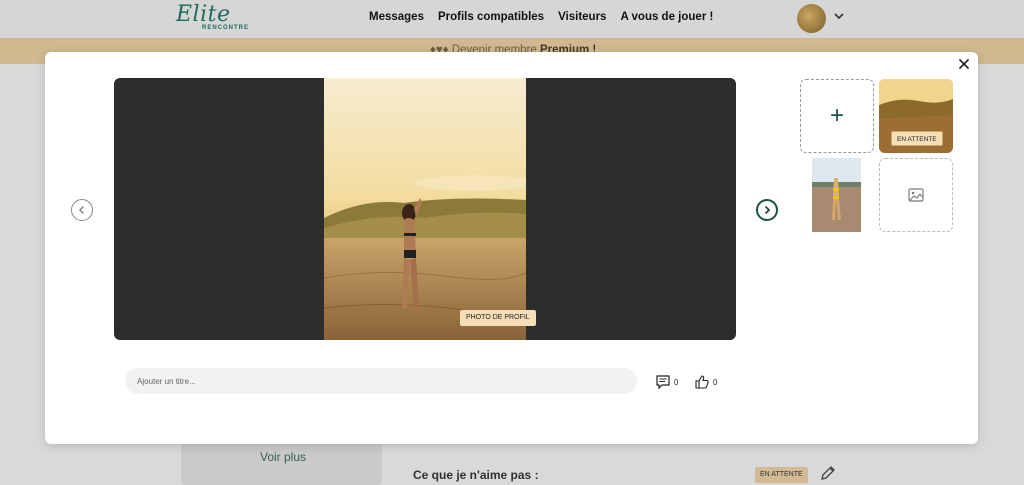 The height and width of the screenshot is (485, 1024). What do you see at coordinates (839, 17) in the screenshot?
I see `chevron-down-icon` at bounding box center [839, 17].